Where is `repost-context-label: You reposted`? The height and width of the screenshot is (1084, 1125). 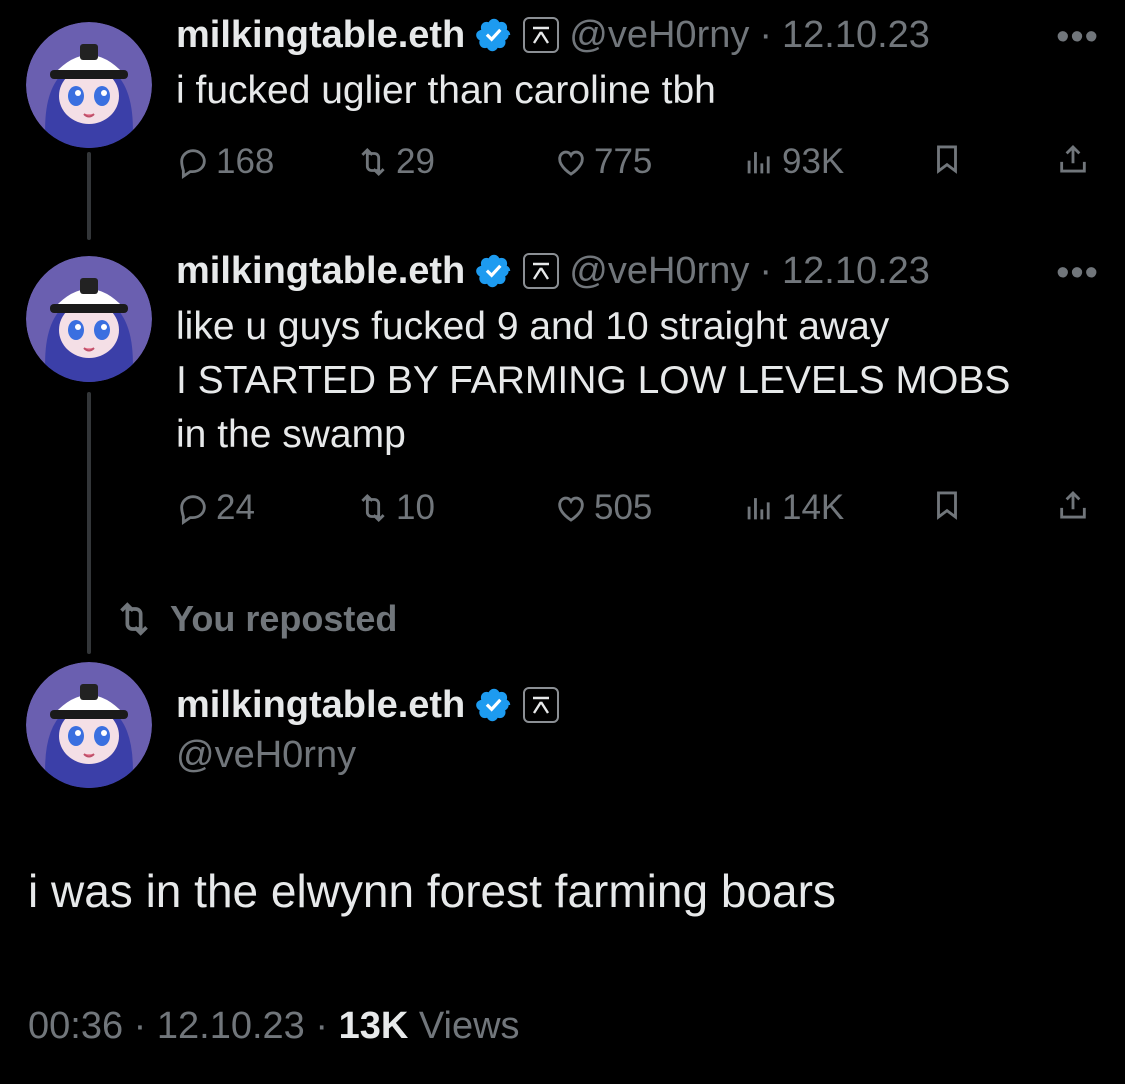 repost-context-label: You reposted is located at coordinates (283, 619).